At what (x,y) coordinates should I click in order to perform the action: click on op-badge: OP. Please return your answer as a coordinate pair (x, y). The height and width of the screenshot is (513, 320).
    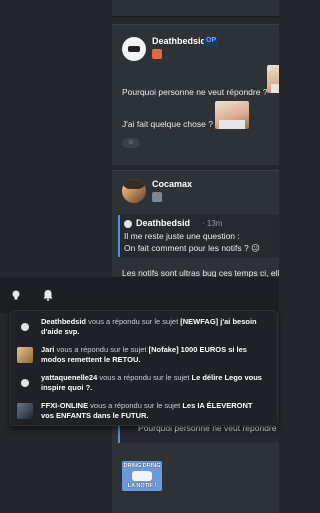
    Looking at the image, I should click on (211, 41).